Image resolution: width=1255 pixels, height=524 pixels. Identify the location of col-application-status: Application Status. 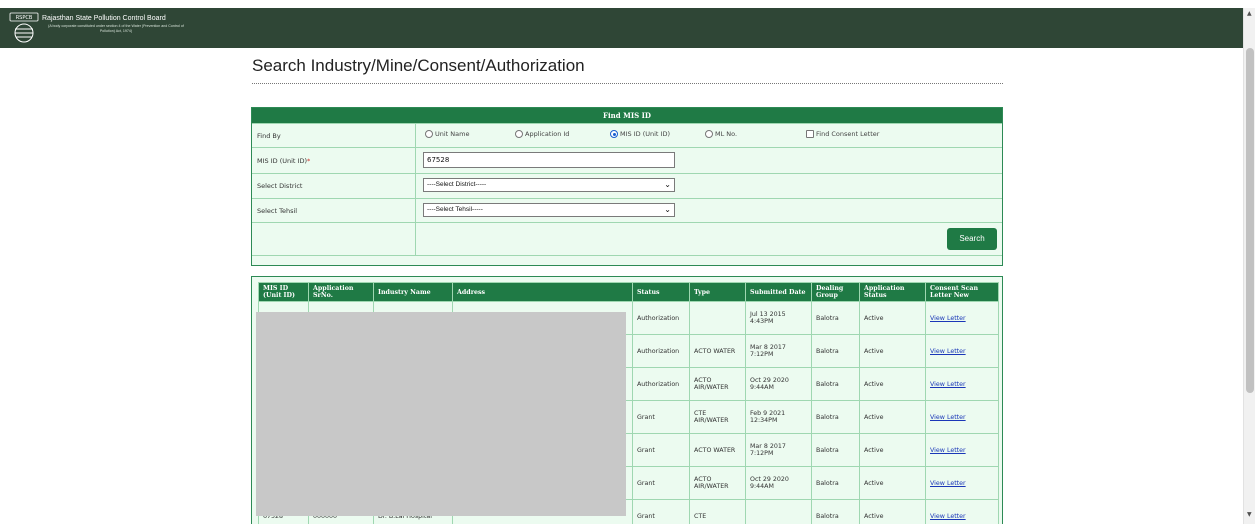
(892, 292).